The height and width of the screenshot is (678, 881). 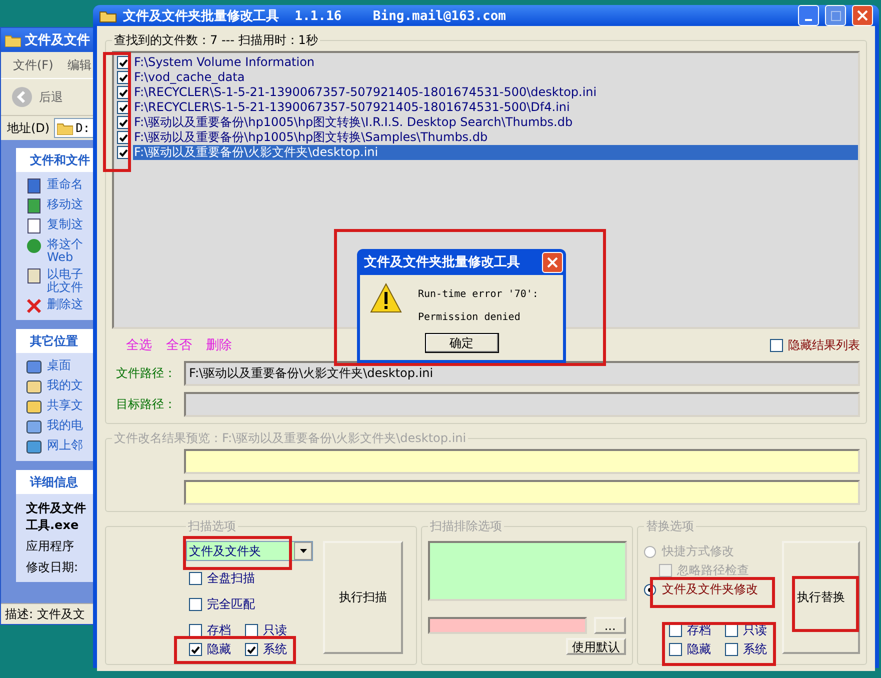 I want to click on checkbox-label: 全盘扫描, so click(x=231, y=578).